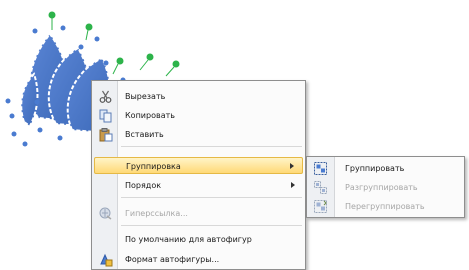 The width and height of the screenshot is (469, 270). What do you see at coordinates (106, 260) in the screenshot?
I see `format-shape-icon` at bounding box center [106, 260].